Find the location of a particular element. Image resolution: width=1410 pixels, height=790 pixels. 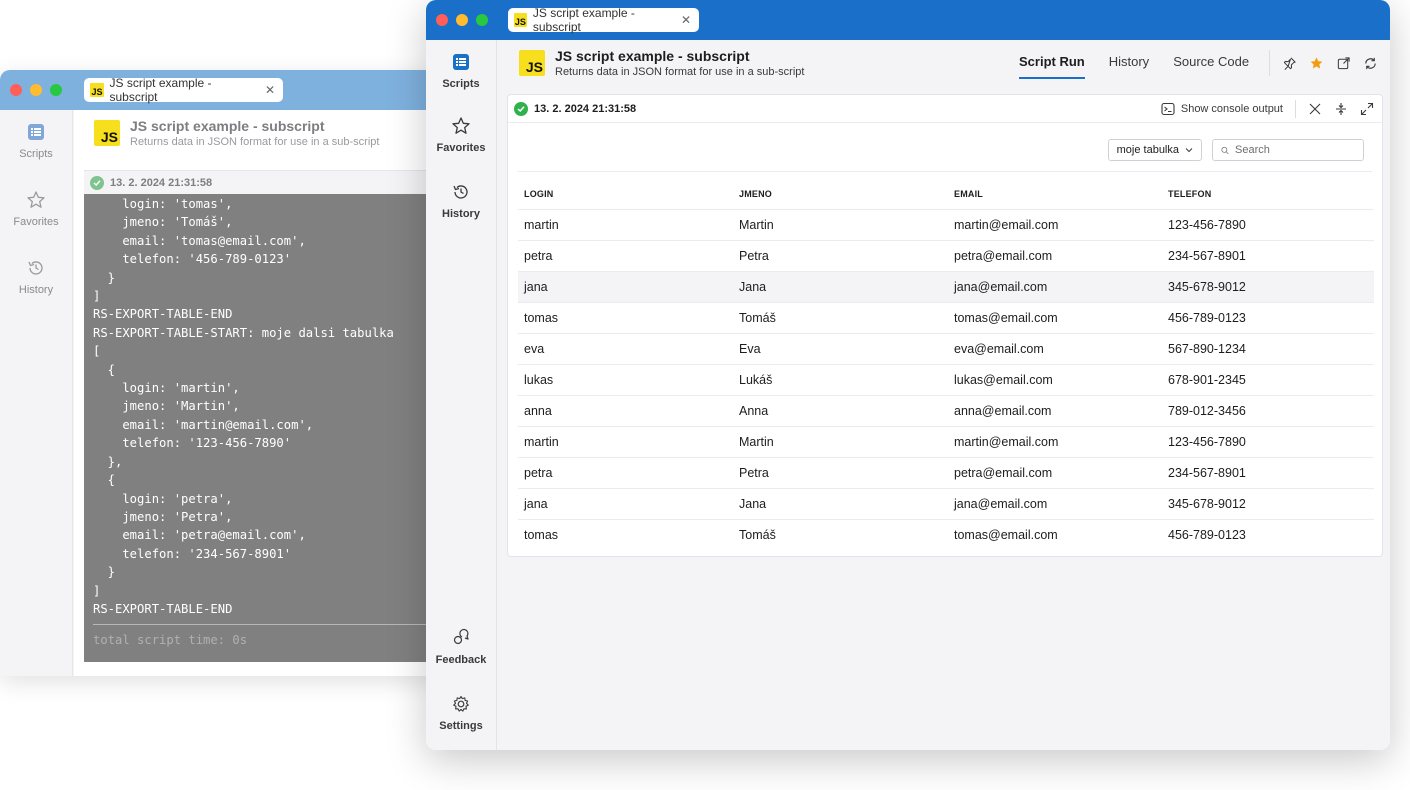

column-header-jmeno: JMENO is located at coordinates (840, 194).